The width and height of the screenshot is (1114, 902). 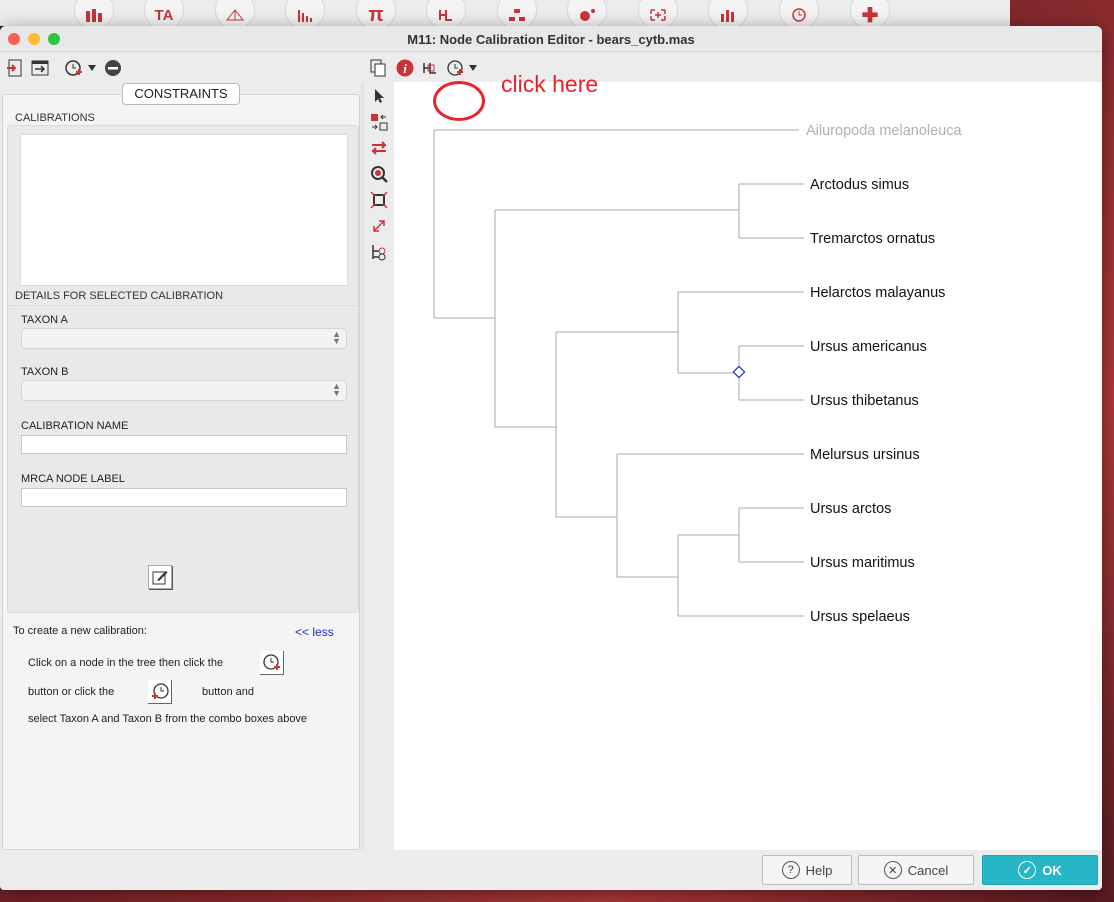 What do you see at coordinates (733, 67) in the screenshot?
I see `tree-toolbar: i` at bounding box center [733, 67].